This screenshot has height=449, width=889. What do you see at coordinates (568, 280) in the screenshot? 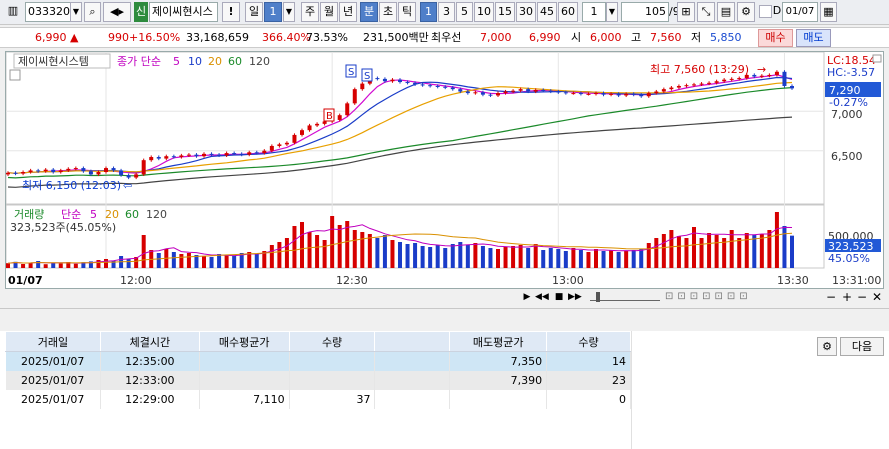
I see `time-label-1300: 13:00` at bounding box center [568, 280].